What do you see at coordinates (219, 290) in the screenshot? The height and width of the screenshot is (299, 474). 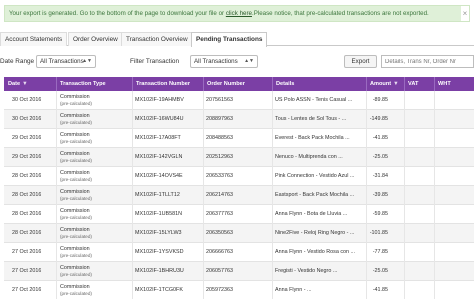 I see `cell-order-number: 205972363` at bounding box center [219, 290].